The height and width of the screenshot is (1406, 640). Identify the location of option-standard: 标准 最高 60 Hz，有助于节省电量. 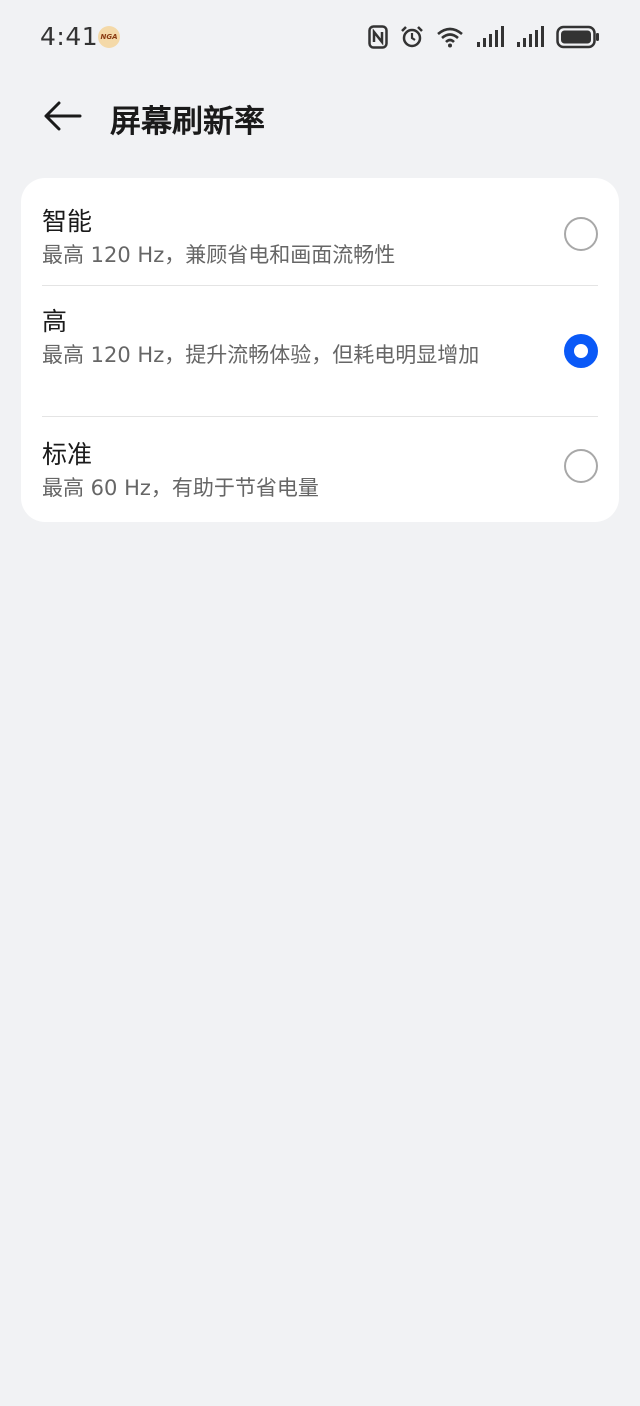
(320, 469).